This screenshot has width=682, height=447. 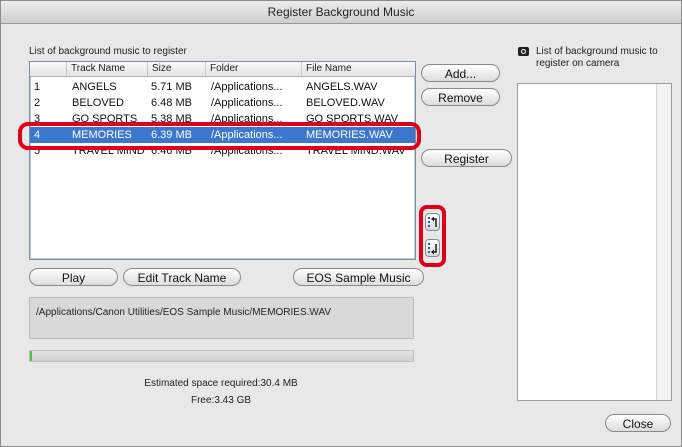 I want to click on eos-sample-music-button: EOS Sample Music, so click(x=358, y=277).